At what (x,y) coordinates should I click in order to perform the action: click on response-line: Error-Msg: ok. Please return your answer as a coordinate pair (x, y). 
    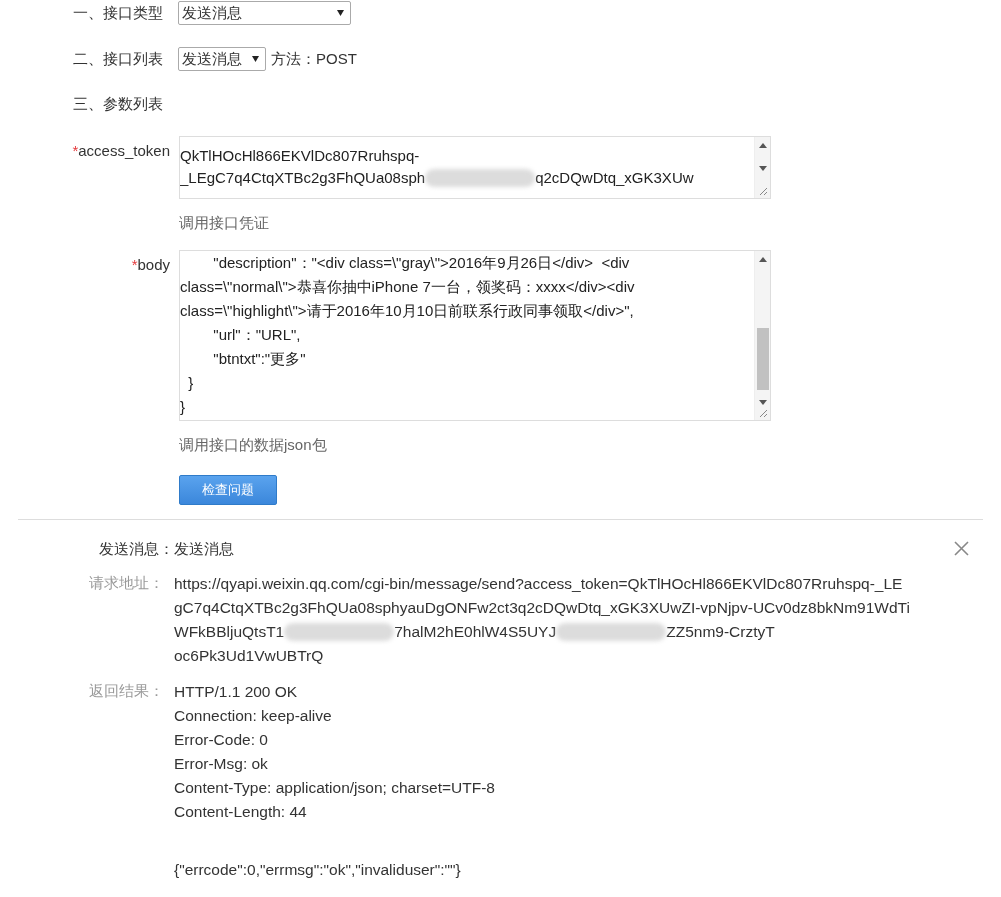
    Looking at the image, I should click on (221, 764).